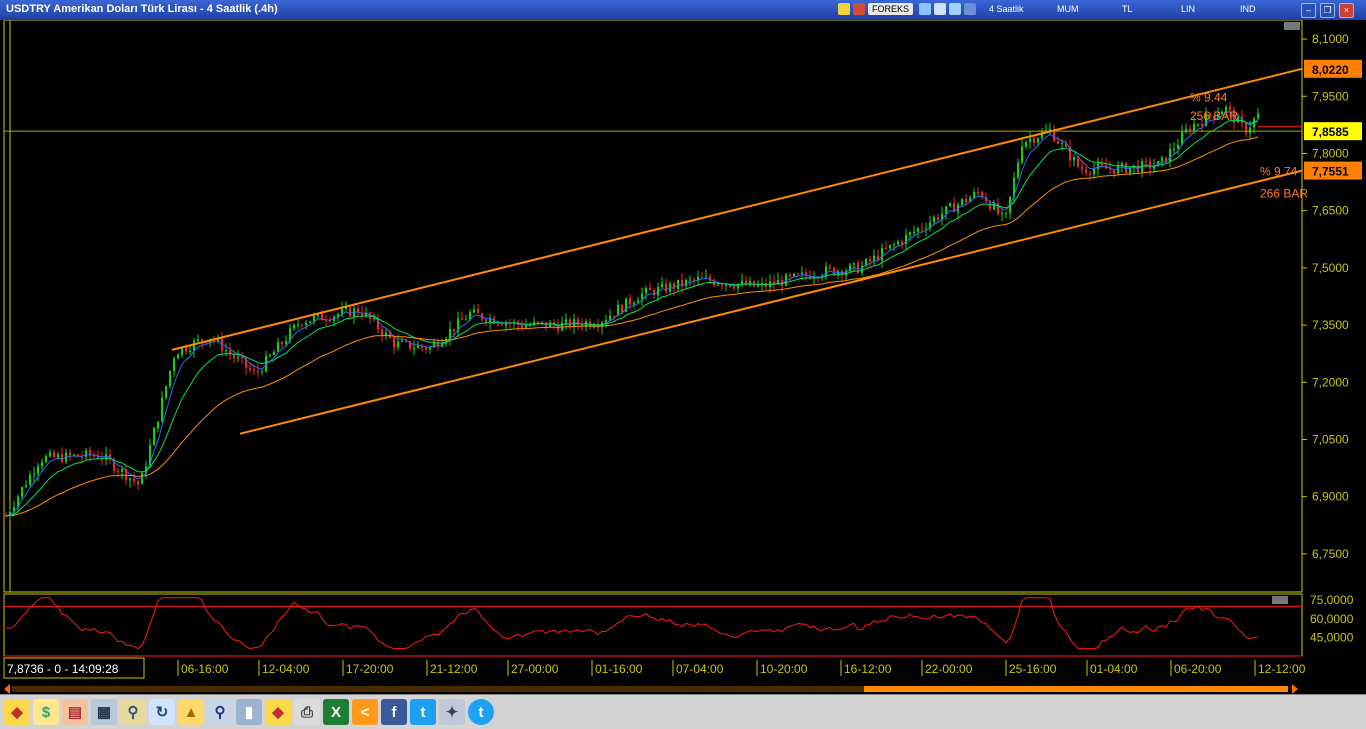  Describe the element at coordinates (63, 669) in the screenshot. I see `price-readout: 7,8736 - 0 - 14:09:28` at that location.